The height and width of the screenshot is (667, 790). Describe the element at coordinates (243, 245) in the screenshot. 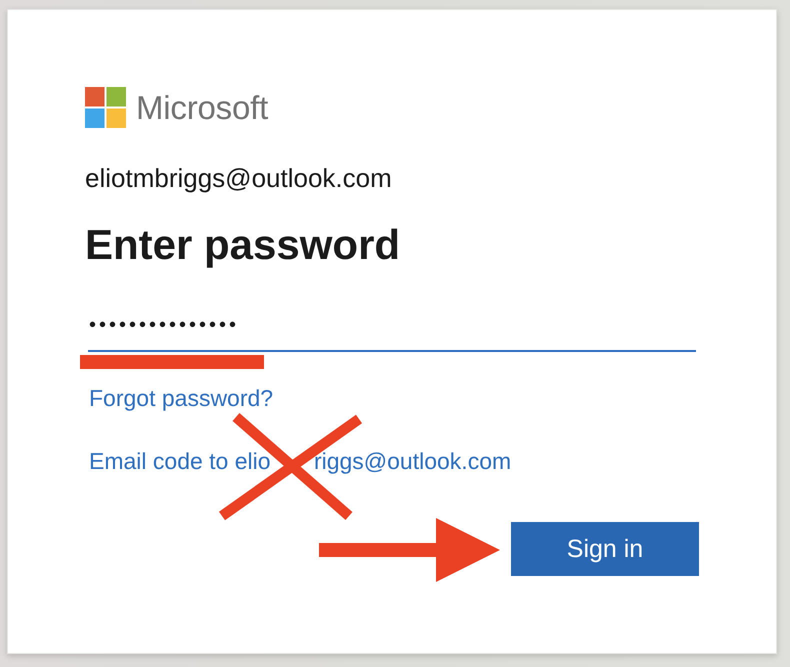

I see `page-heading: Enter password` at that location.